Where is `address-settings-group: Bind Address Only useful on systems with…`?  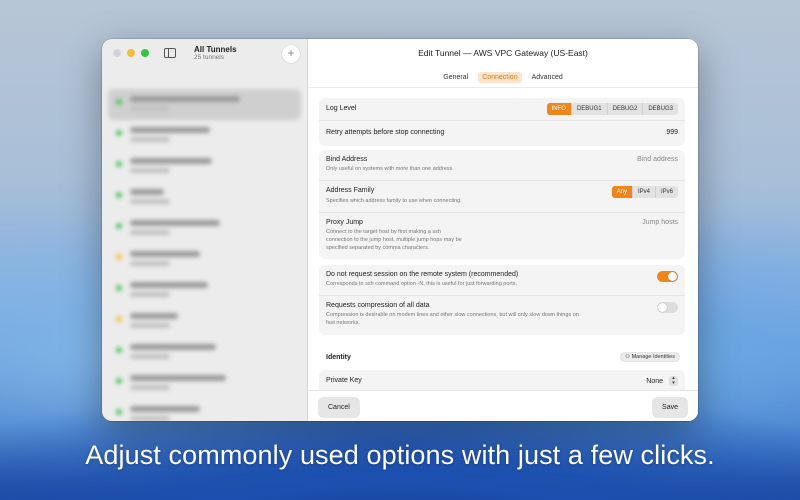 address-settings-group: Bind Address Only useful on systems with… is located at coordinates (502, 204).